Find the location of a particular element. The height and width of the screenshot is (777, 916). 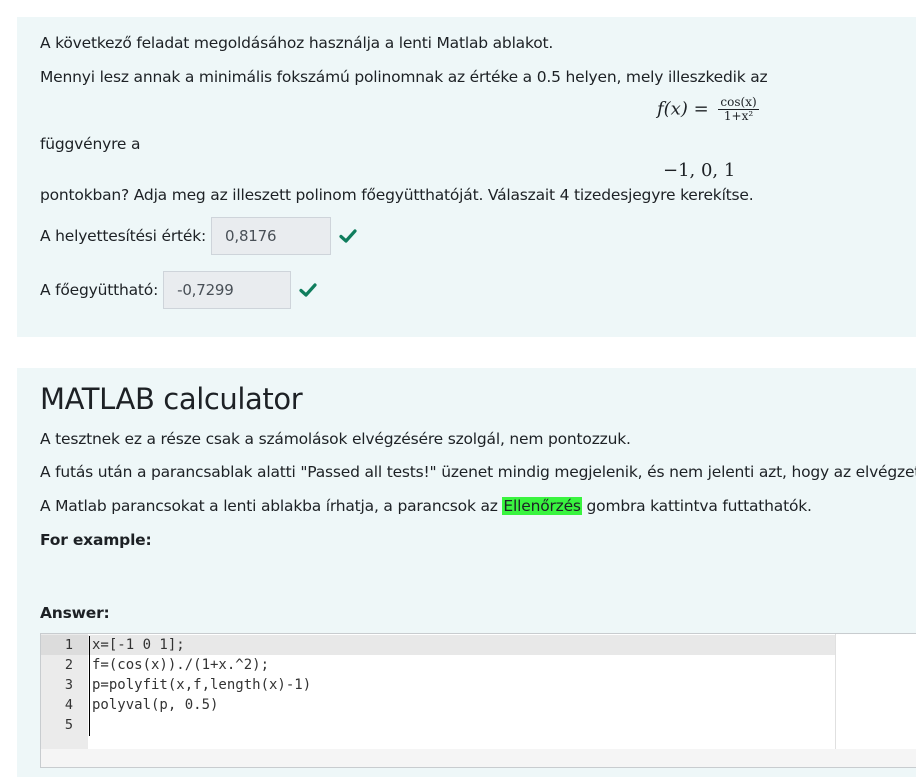

formula-denominator: 1+x² is located at coordinates (738, 116).